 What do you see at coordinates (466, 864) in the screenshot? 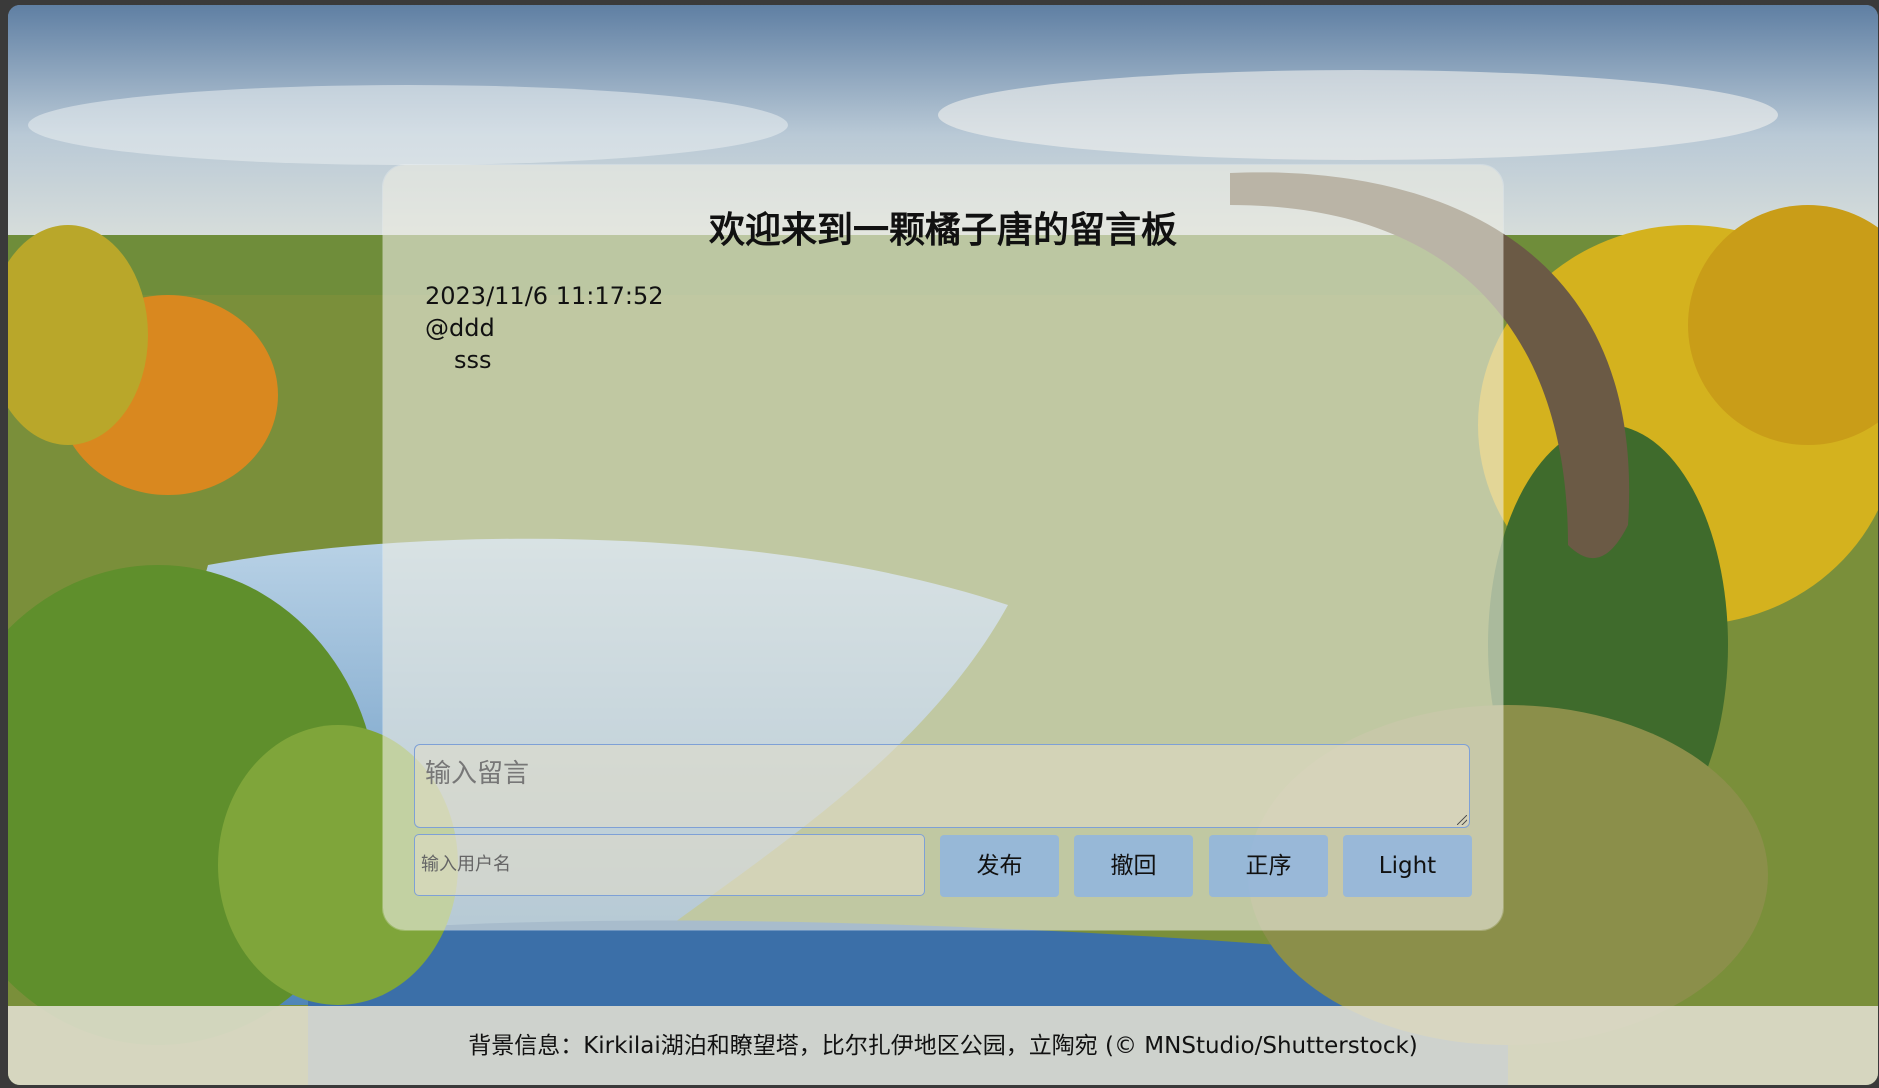
I see `username-input-placeholder: 输入用户名` at bounding box center [466, 864].